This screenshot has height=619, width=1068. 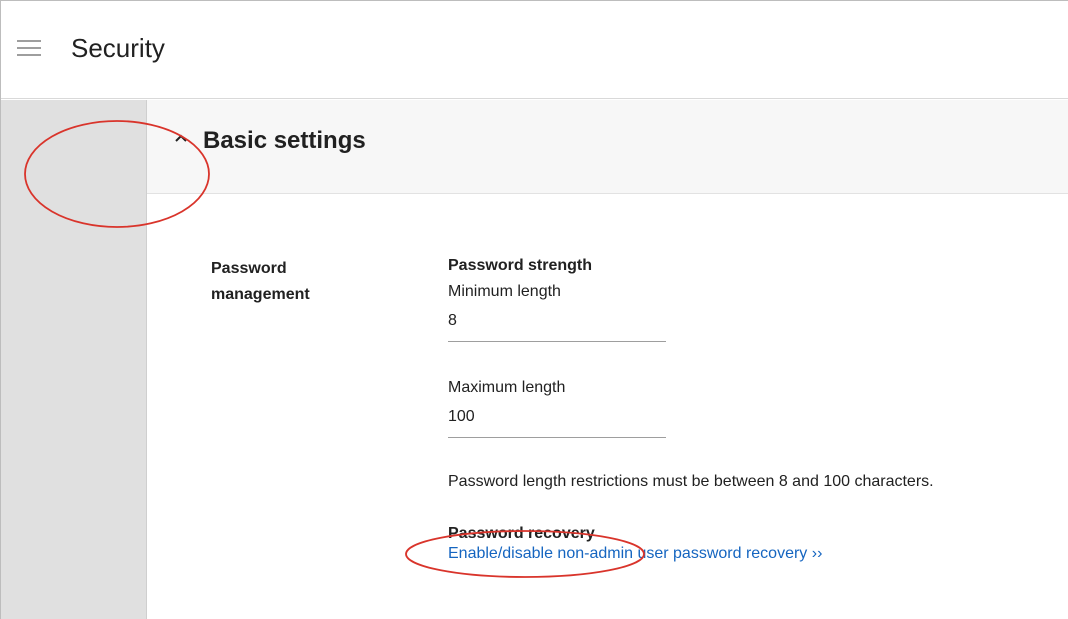 What do you see at coordinates (118, 48) in the screenshot?
I see `page-title: Security` at bounding box center [118, 48].